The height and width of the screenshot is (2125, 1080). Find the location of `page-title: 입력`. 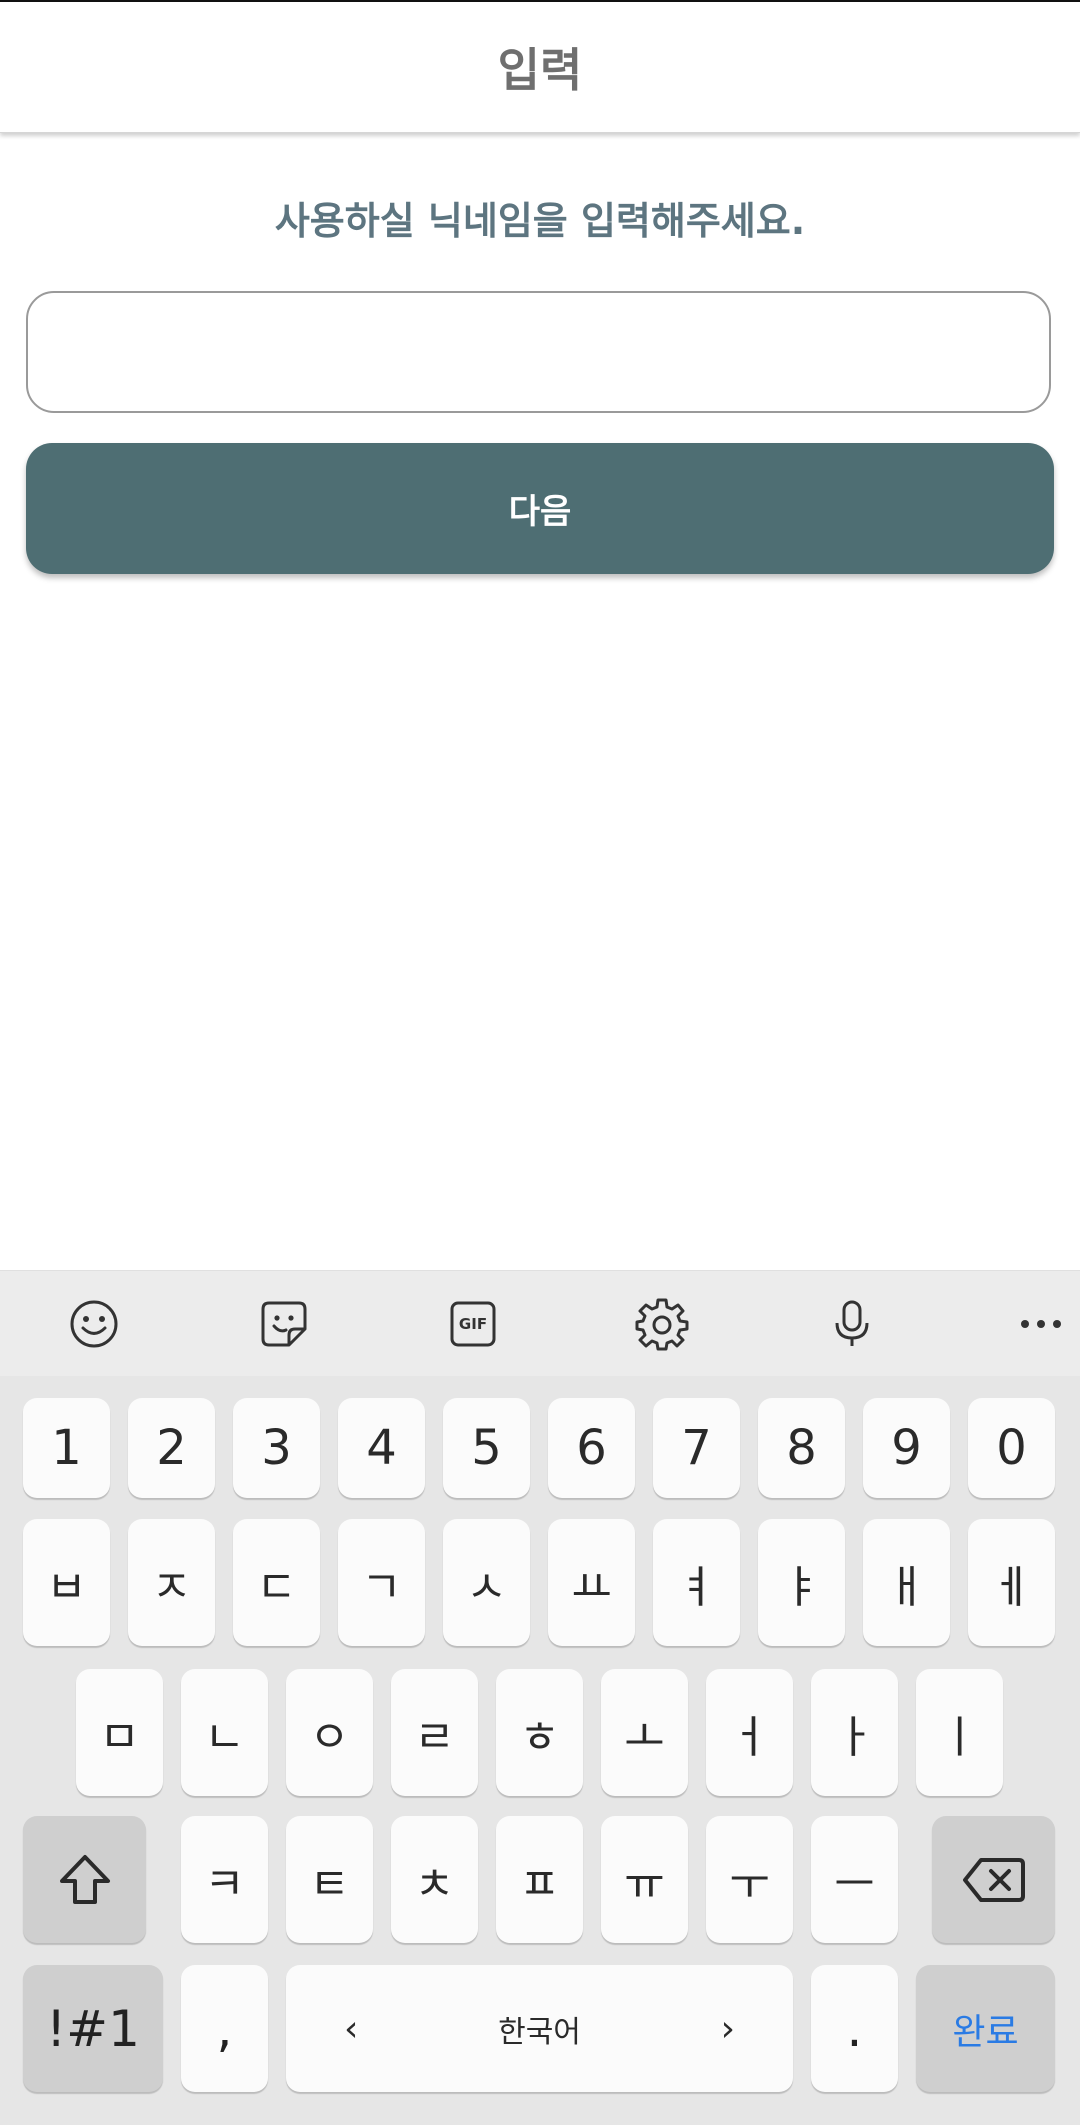

page-title: 입력 is located at coordinates (540, 70).